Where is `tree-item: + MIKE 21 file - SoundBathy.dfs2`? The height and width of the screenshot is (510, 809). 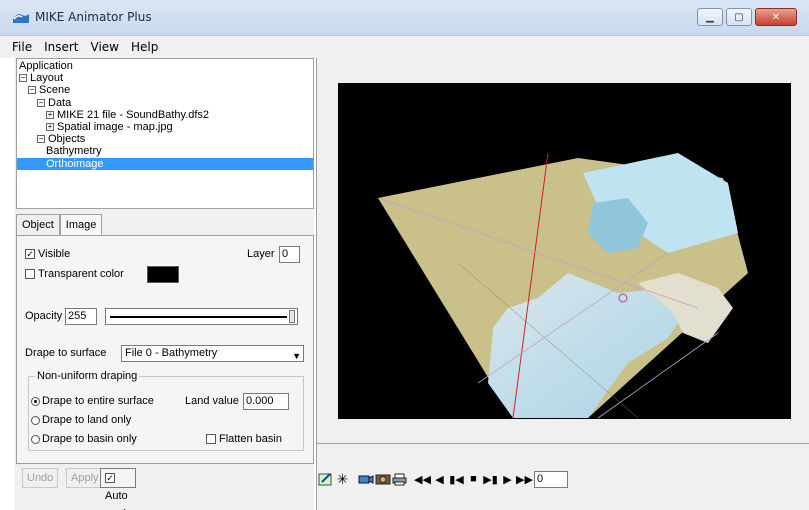
tree-item: + MIKE 21 file - SoundBathy.dfs2 is located at coordinates (165, 115).